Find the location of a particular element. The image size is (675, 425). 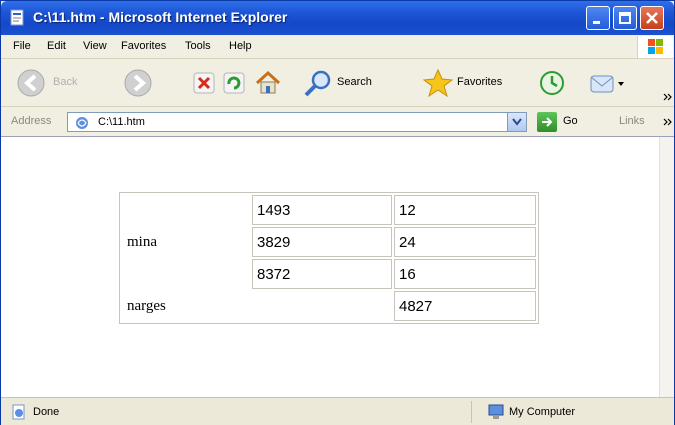

windows-flag-icon is located at coordinates (655, 46).